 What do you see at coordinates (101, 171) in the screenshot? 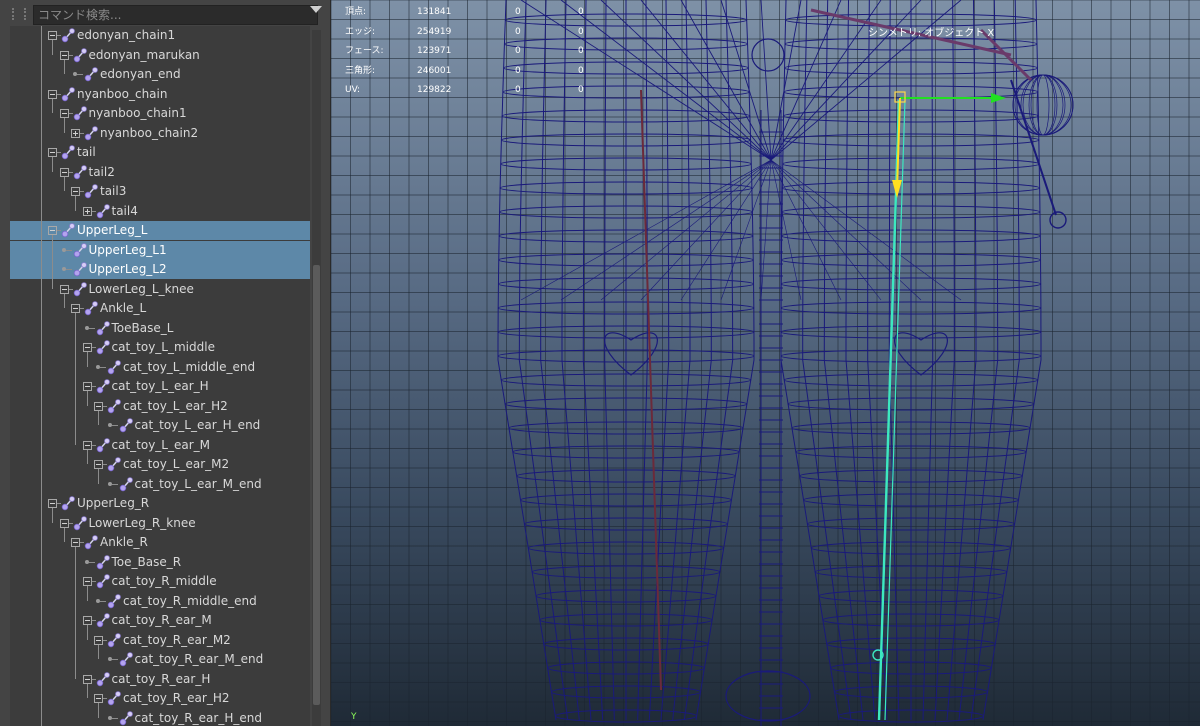
I see `outliner-row-label: tail2` at bounding box center [101, 171].